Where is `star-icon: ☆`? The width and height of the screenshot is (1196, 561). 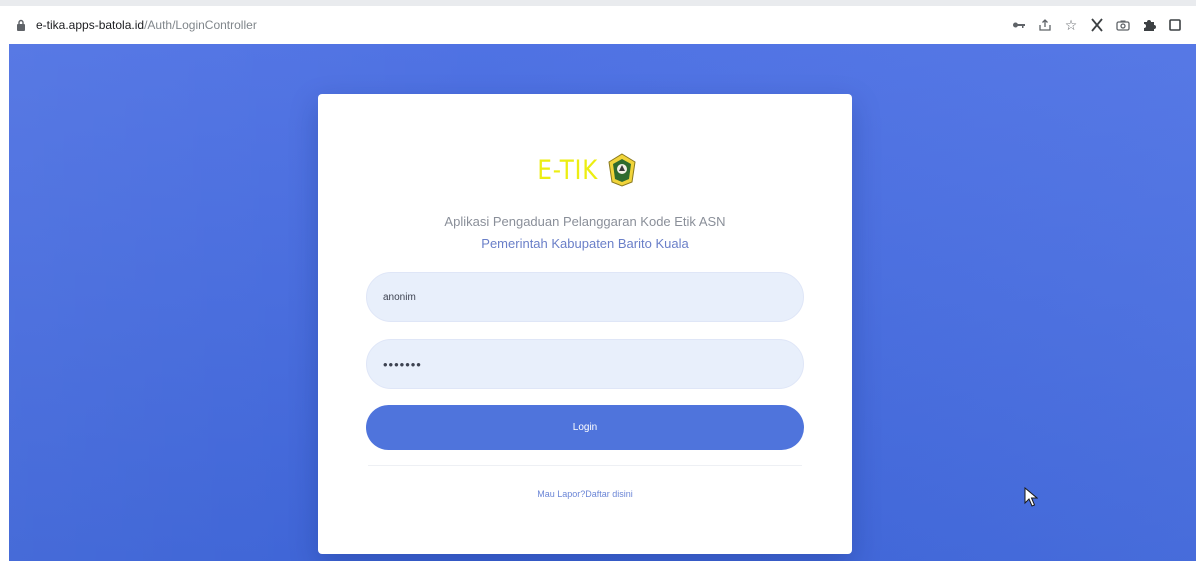
star-icon: ☆ is located at coordinates (1071, 25).